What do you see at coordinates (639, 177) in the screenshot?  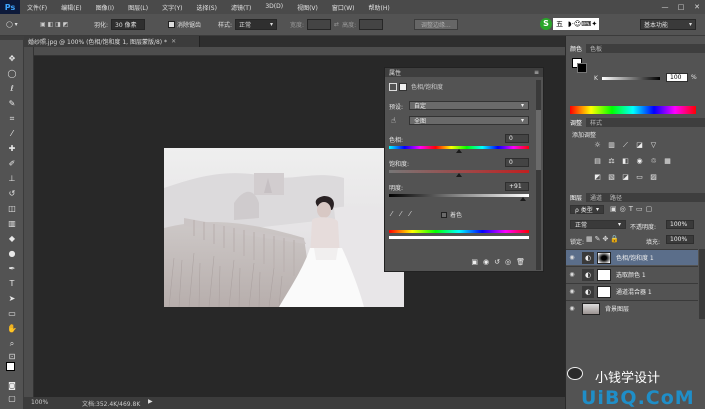 I see `gradient-map-icon: ▭` at bounding box center [639, 177].